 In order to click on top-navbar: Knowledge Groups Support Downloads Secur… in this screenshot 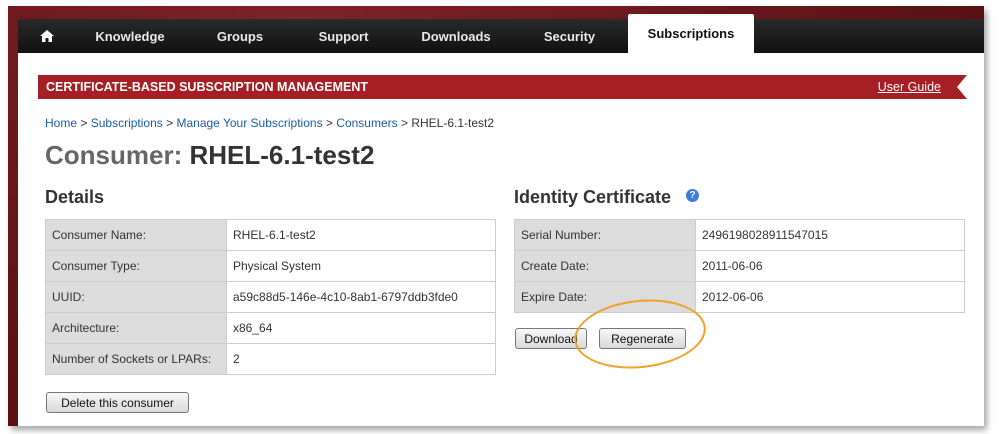, I will do `click(501, 33)`.